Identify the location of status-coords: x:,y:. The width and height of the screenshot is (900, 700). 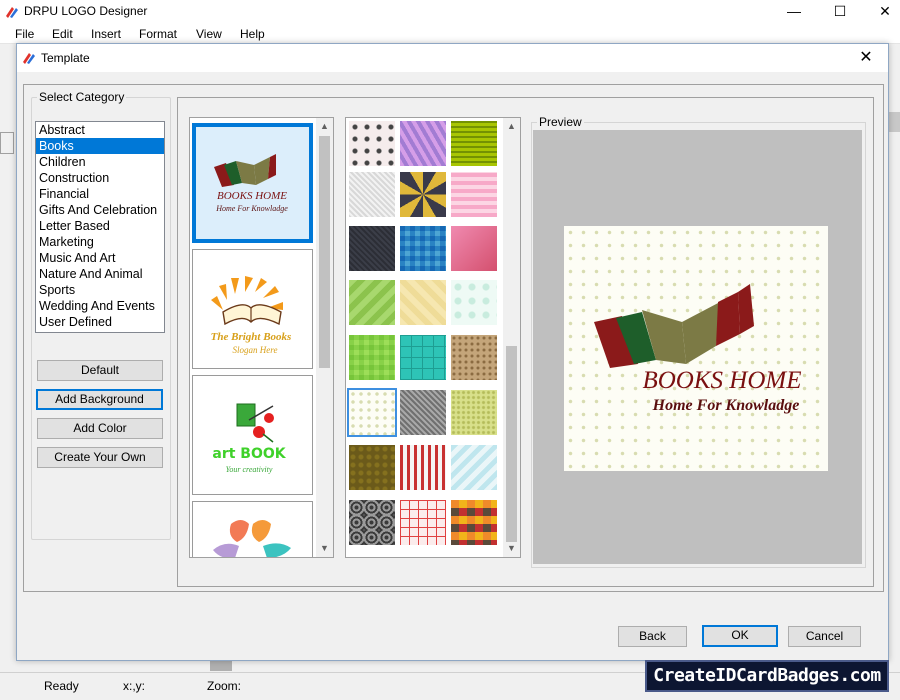
(134, 686).